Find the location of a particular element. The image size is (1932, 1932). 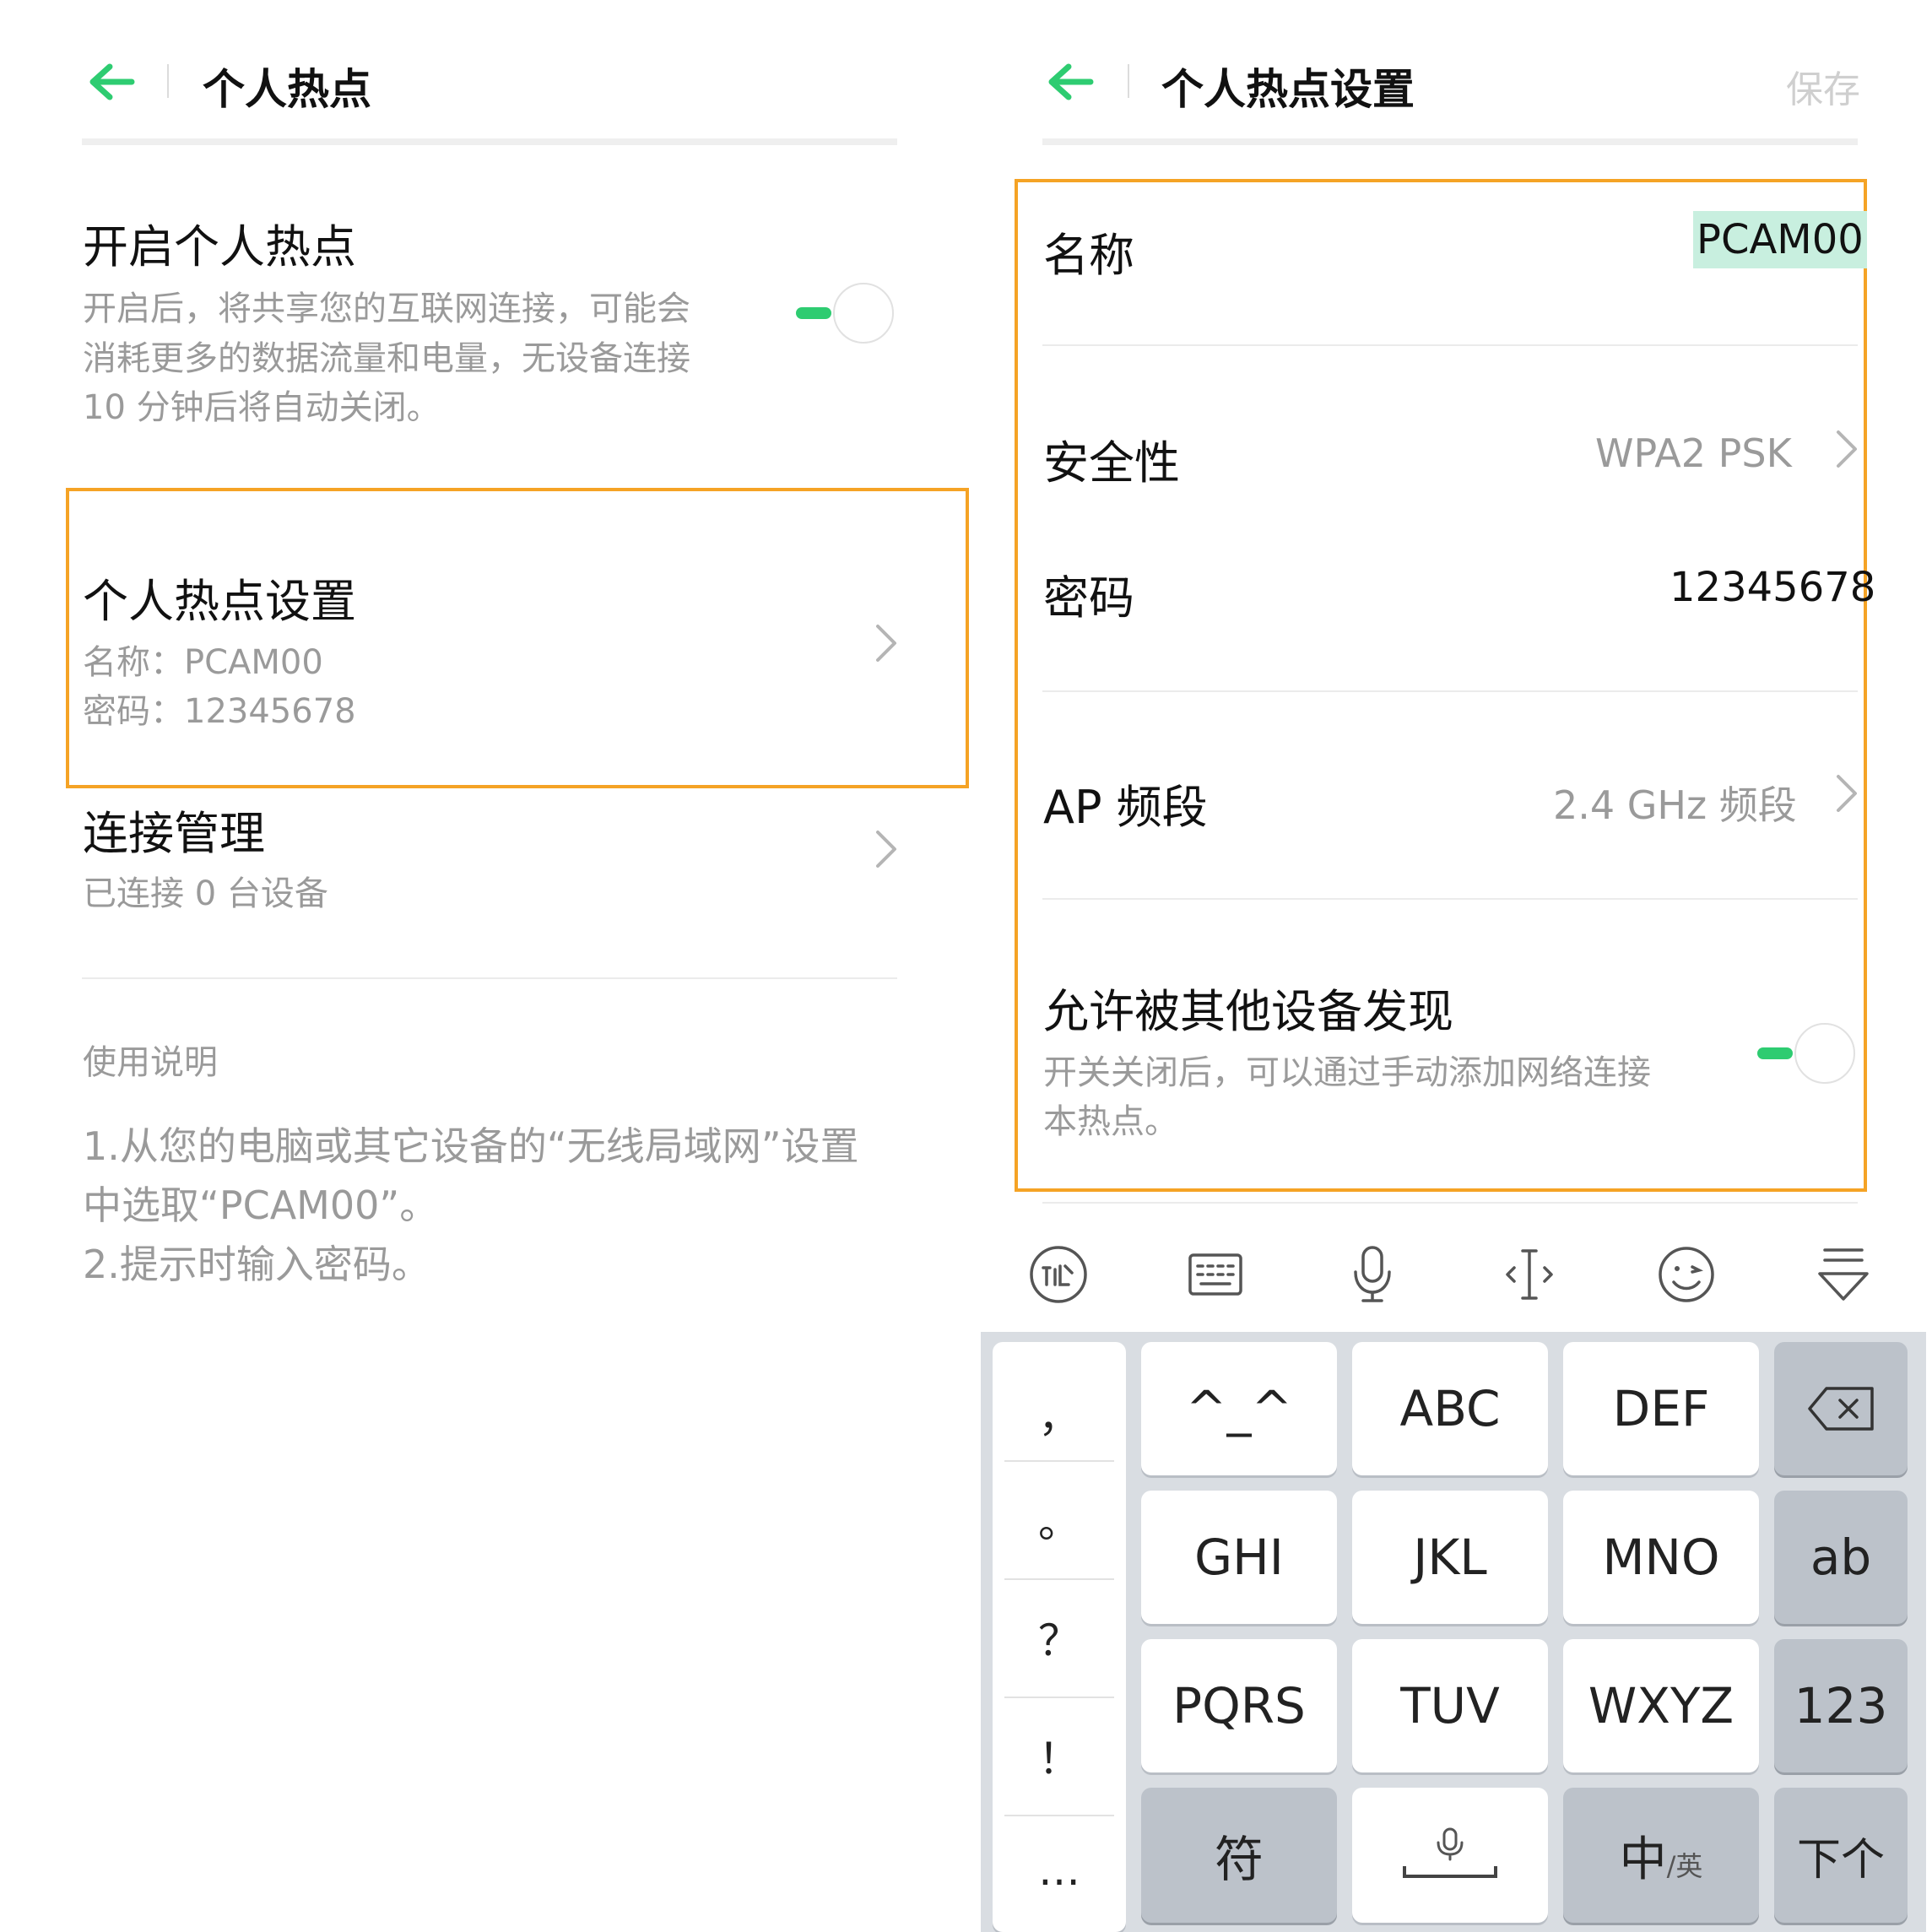

discoverable-desc-line-2: 本热点。 is located at coordinates (1110, 1121).